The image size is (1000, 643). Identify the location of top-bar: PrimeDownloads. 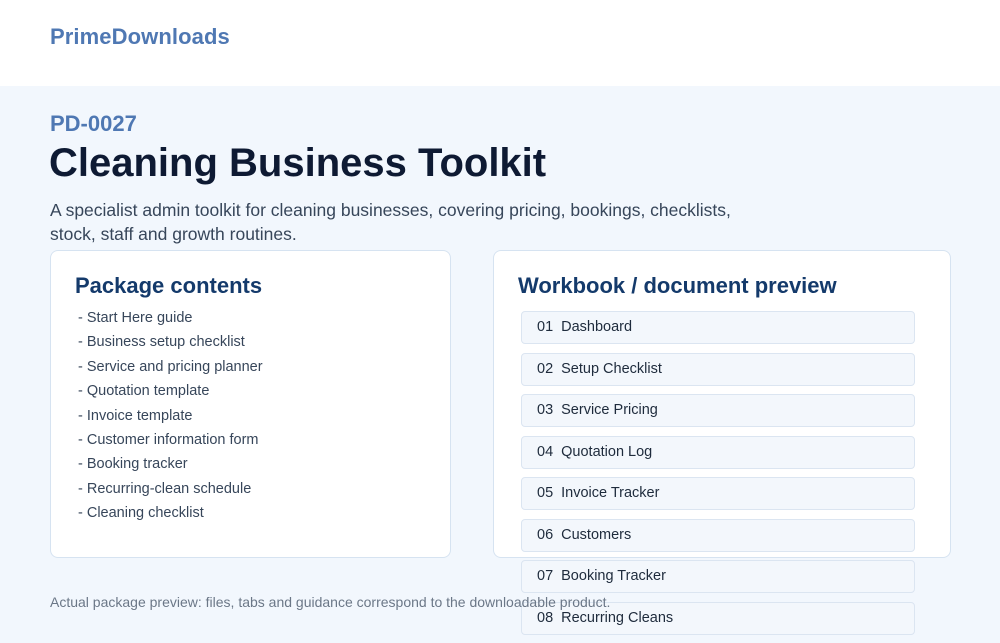
(500, 43).